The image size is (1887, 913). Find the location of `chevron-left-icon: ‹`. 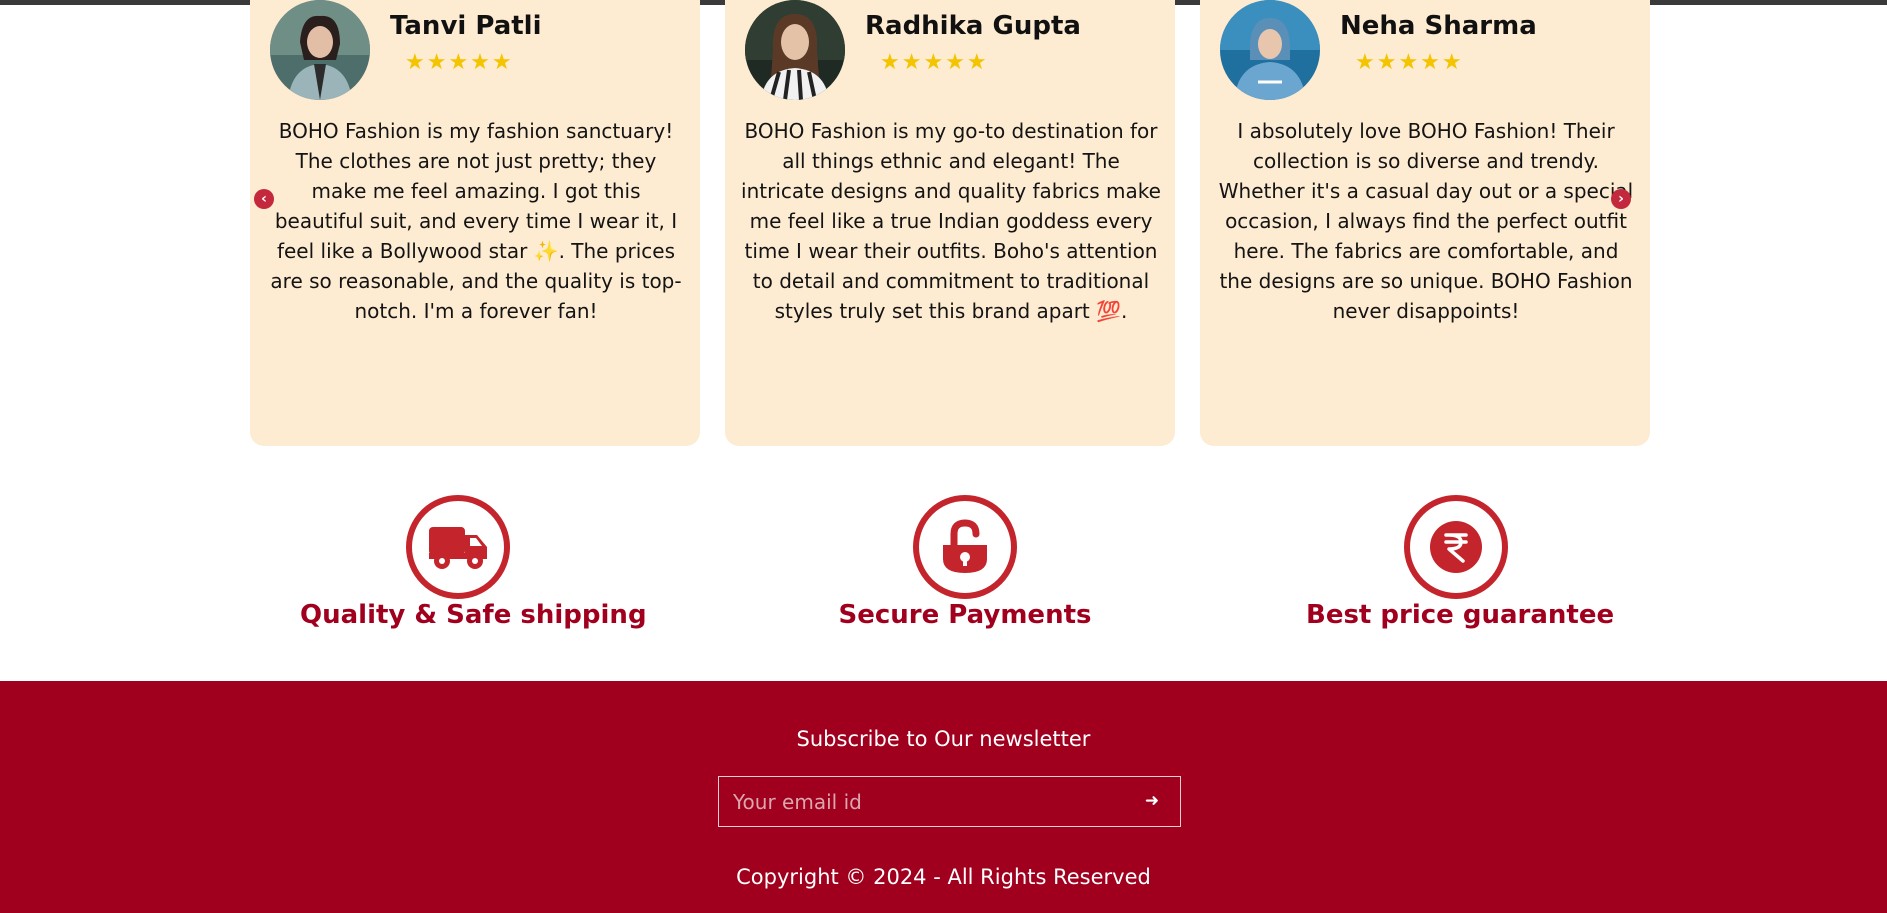

chevron-left-icon: ‹ is located at coordinates (264, 199).